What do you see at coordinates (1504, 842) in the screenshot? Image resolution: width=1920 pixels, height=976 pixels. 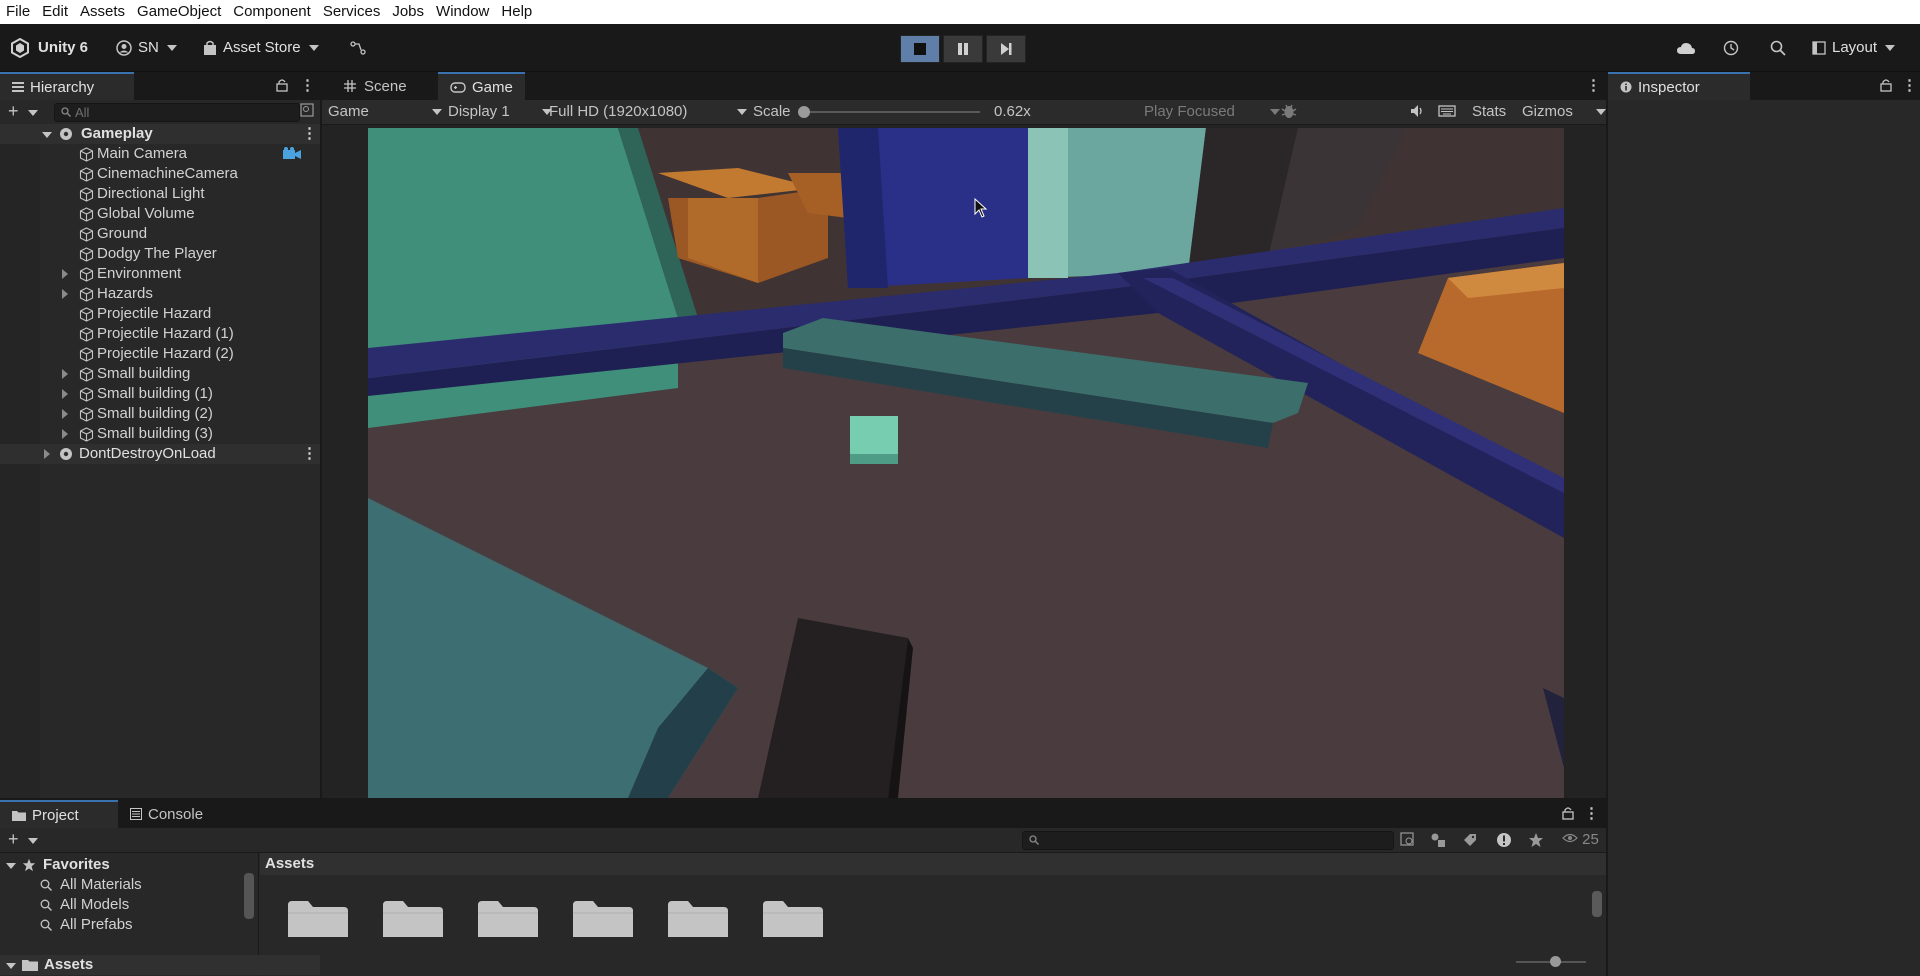 I see `warning-filter-icon` at bounding box center [1504, 842].